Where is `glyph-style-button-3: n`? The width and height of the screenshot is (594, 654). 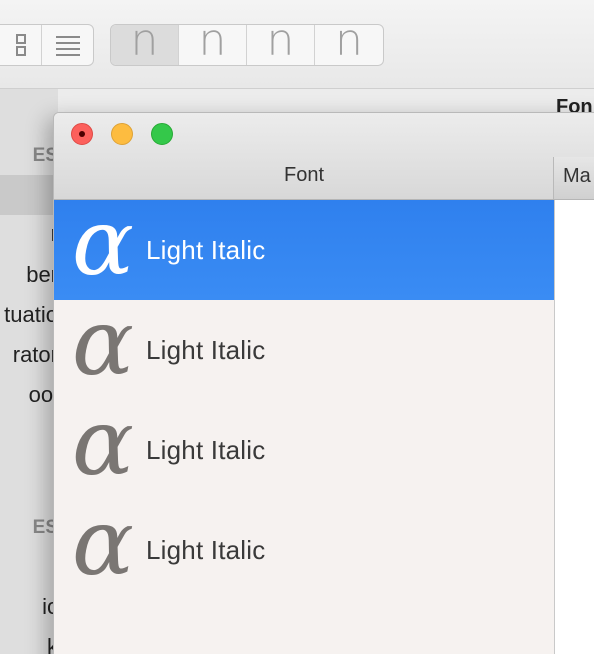
glyph-style-button-3: n is located at coordinates (281, 45).